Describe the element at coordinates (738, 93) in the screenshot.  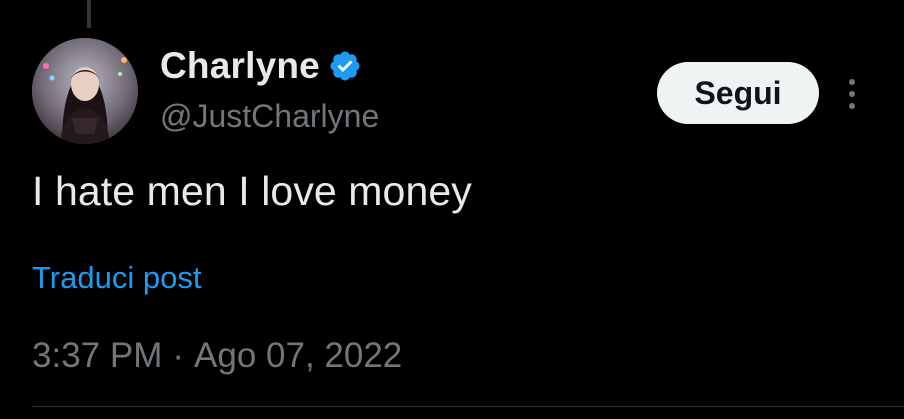
I see `follow-button: Segui` at that location.